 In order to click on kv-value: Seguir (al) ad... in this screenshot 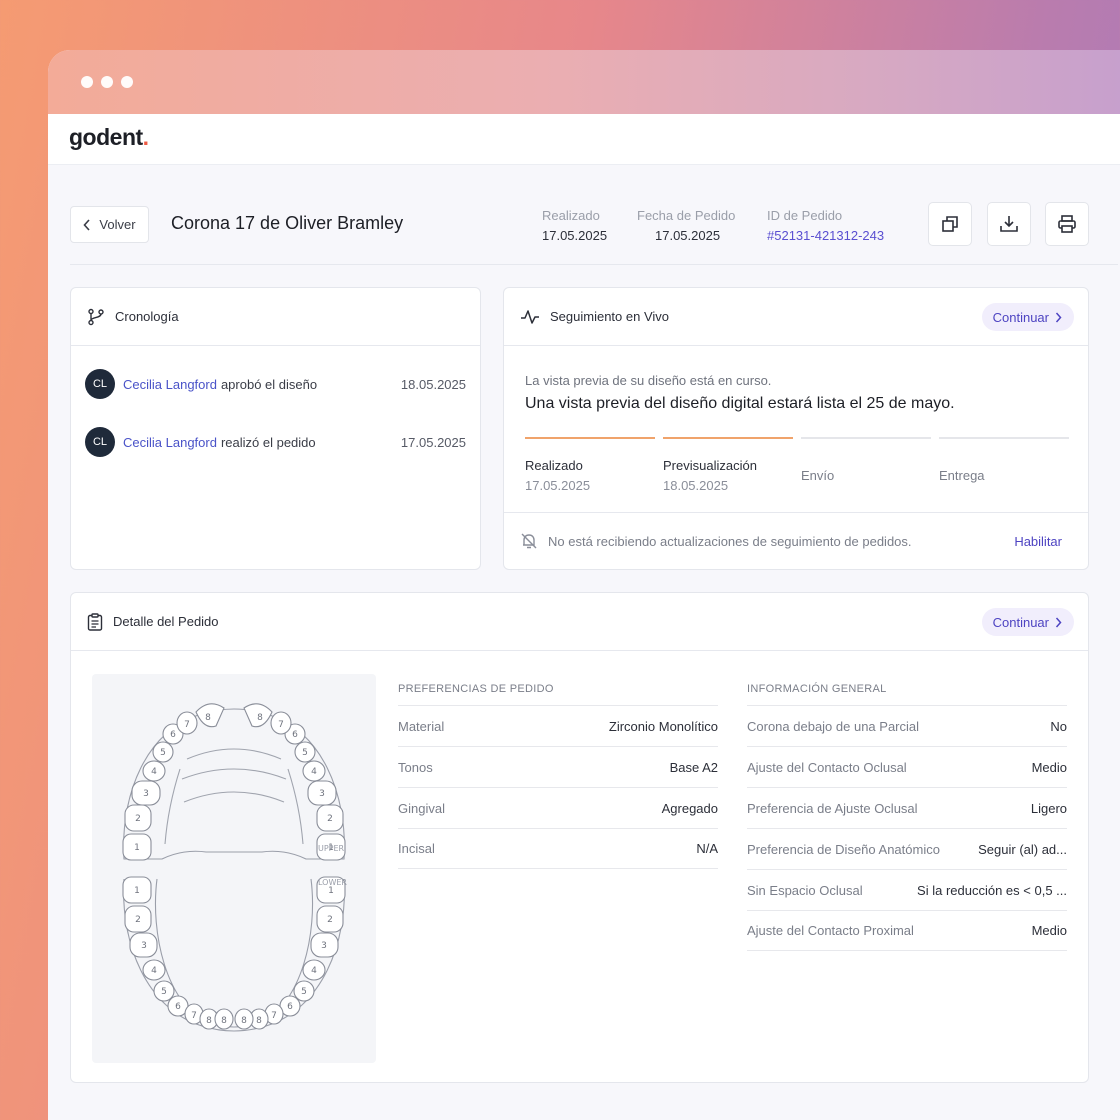, I will do `click(1022, 849)`.